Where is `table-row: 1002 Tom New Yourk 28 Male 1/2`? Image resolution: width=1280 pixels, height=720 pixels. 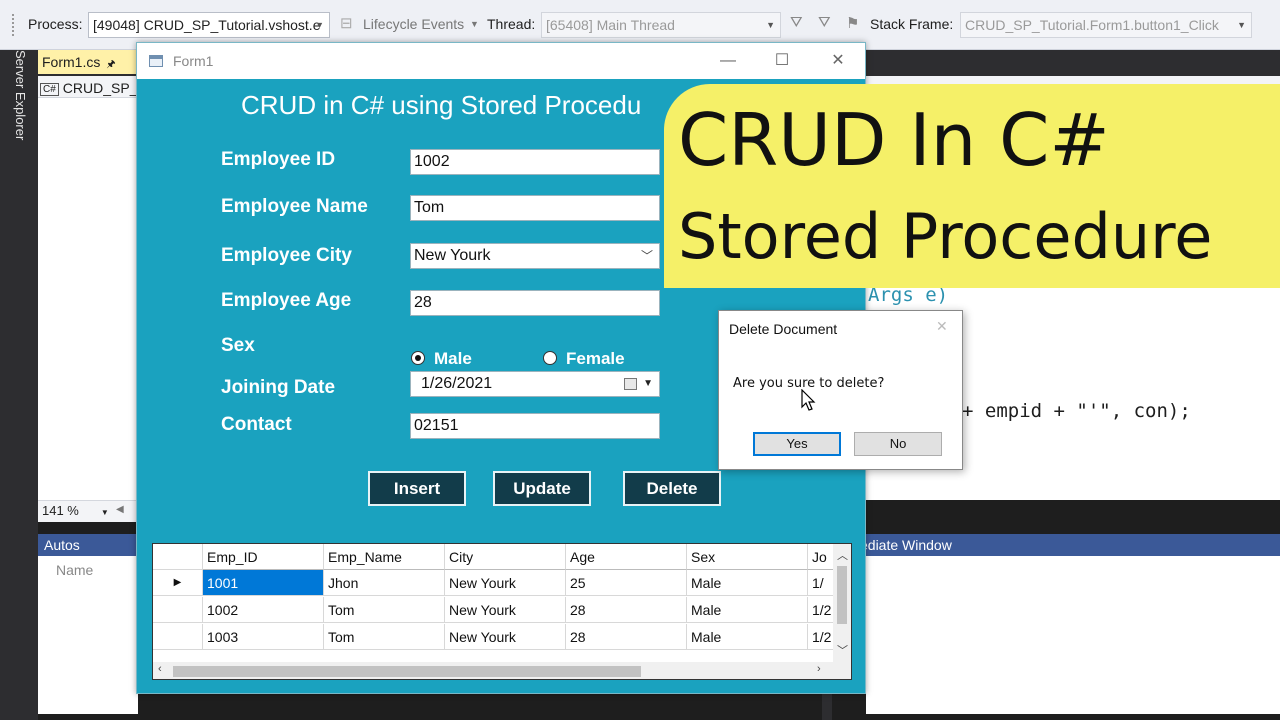 table-row: 1002 Tom New Yourk 28 Male 1/2 is located at coordinates (502, 610).